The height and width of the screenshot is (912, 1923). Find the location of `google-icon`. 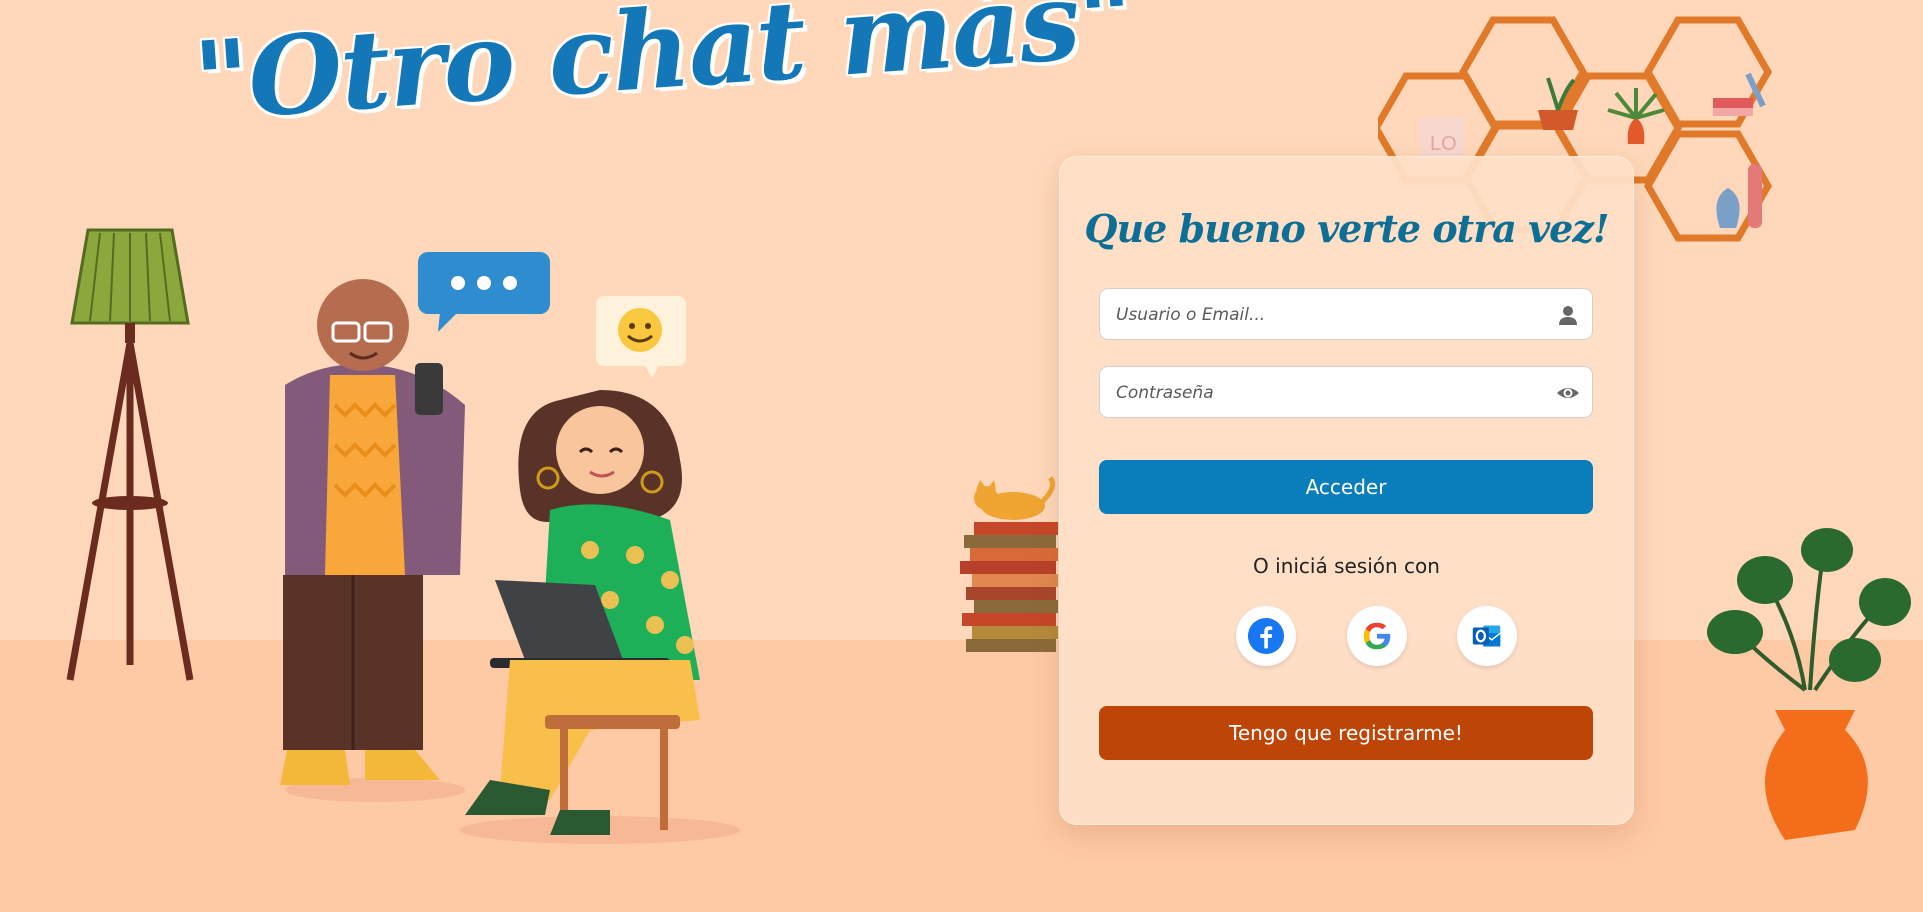

google-icon is located at coordinates (1377, 636).